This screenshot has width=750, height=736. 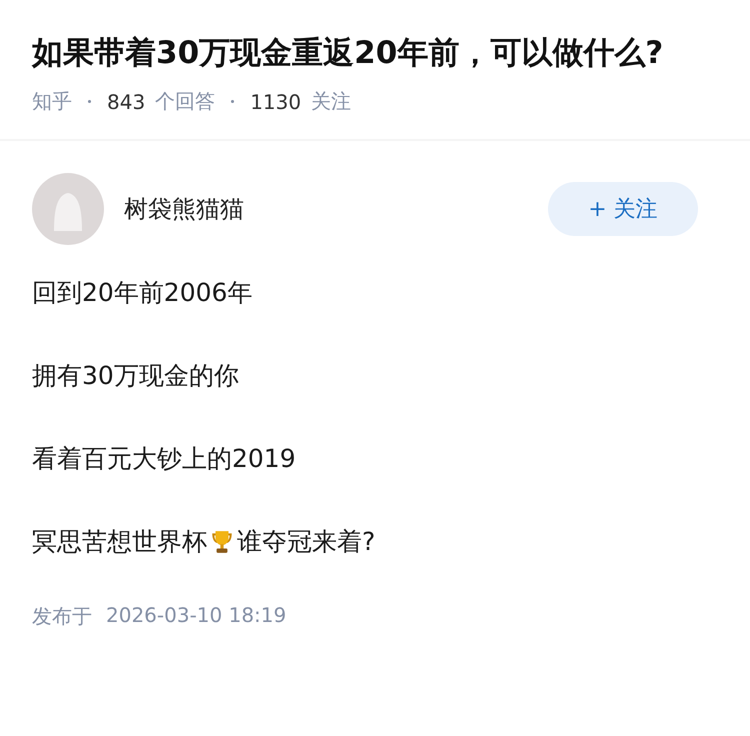 What do you see at coordinates (331, 101) in the screenshot?
I see `follower-label: 关注` at bounding box center [331, 101].